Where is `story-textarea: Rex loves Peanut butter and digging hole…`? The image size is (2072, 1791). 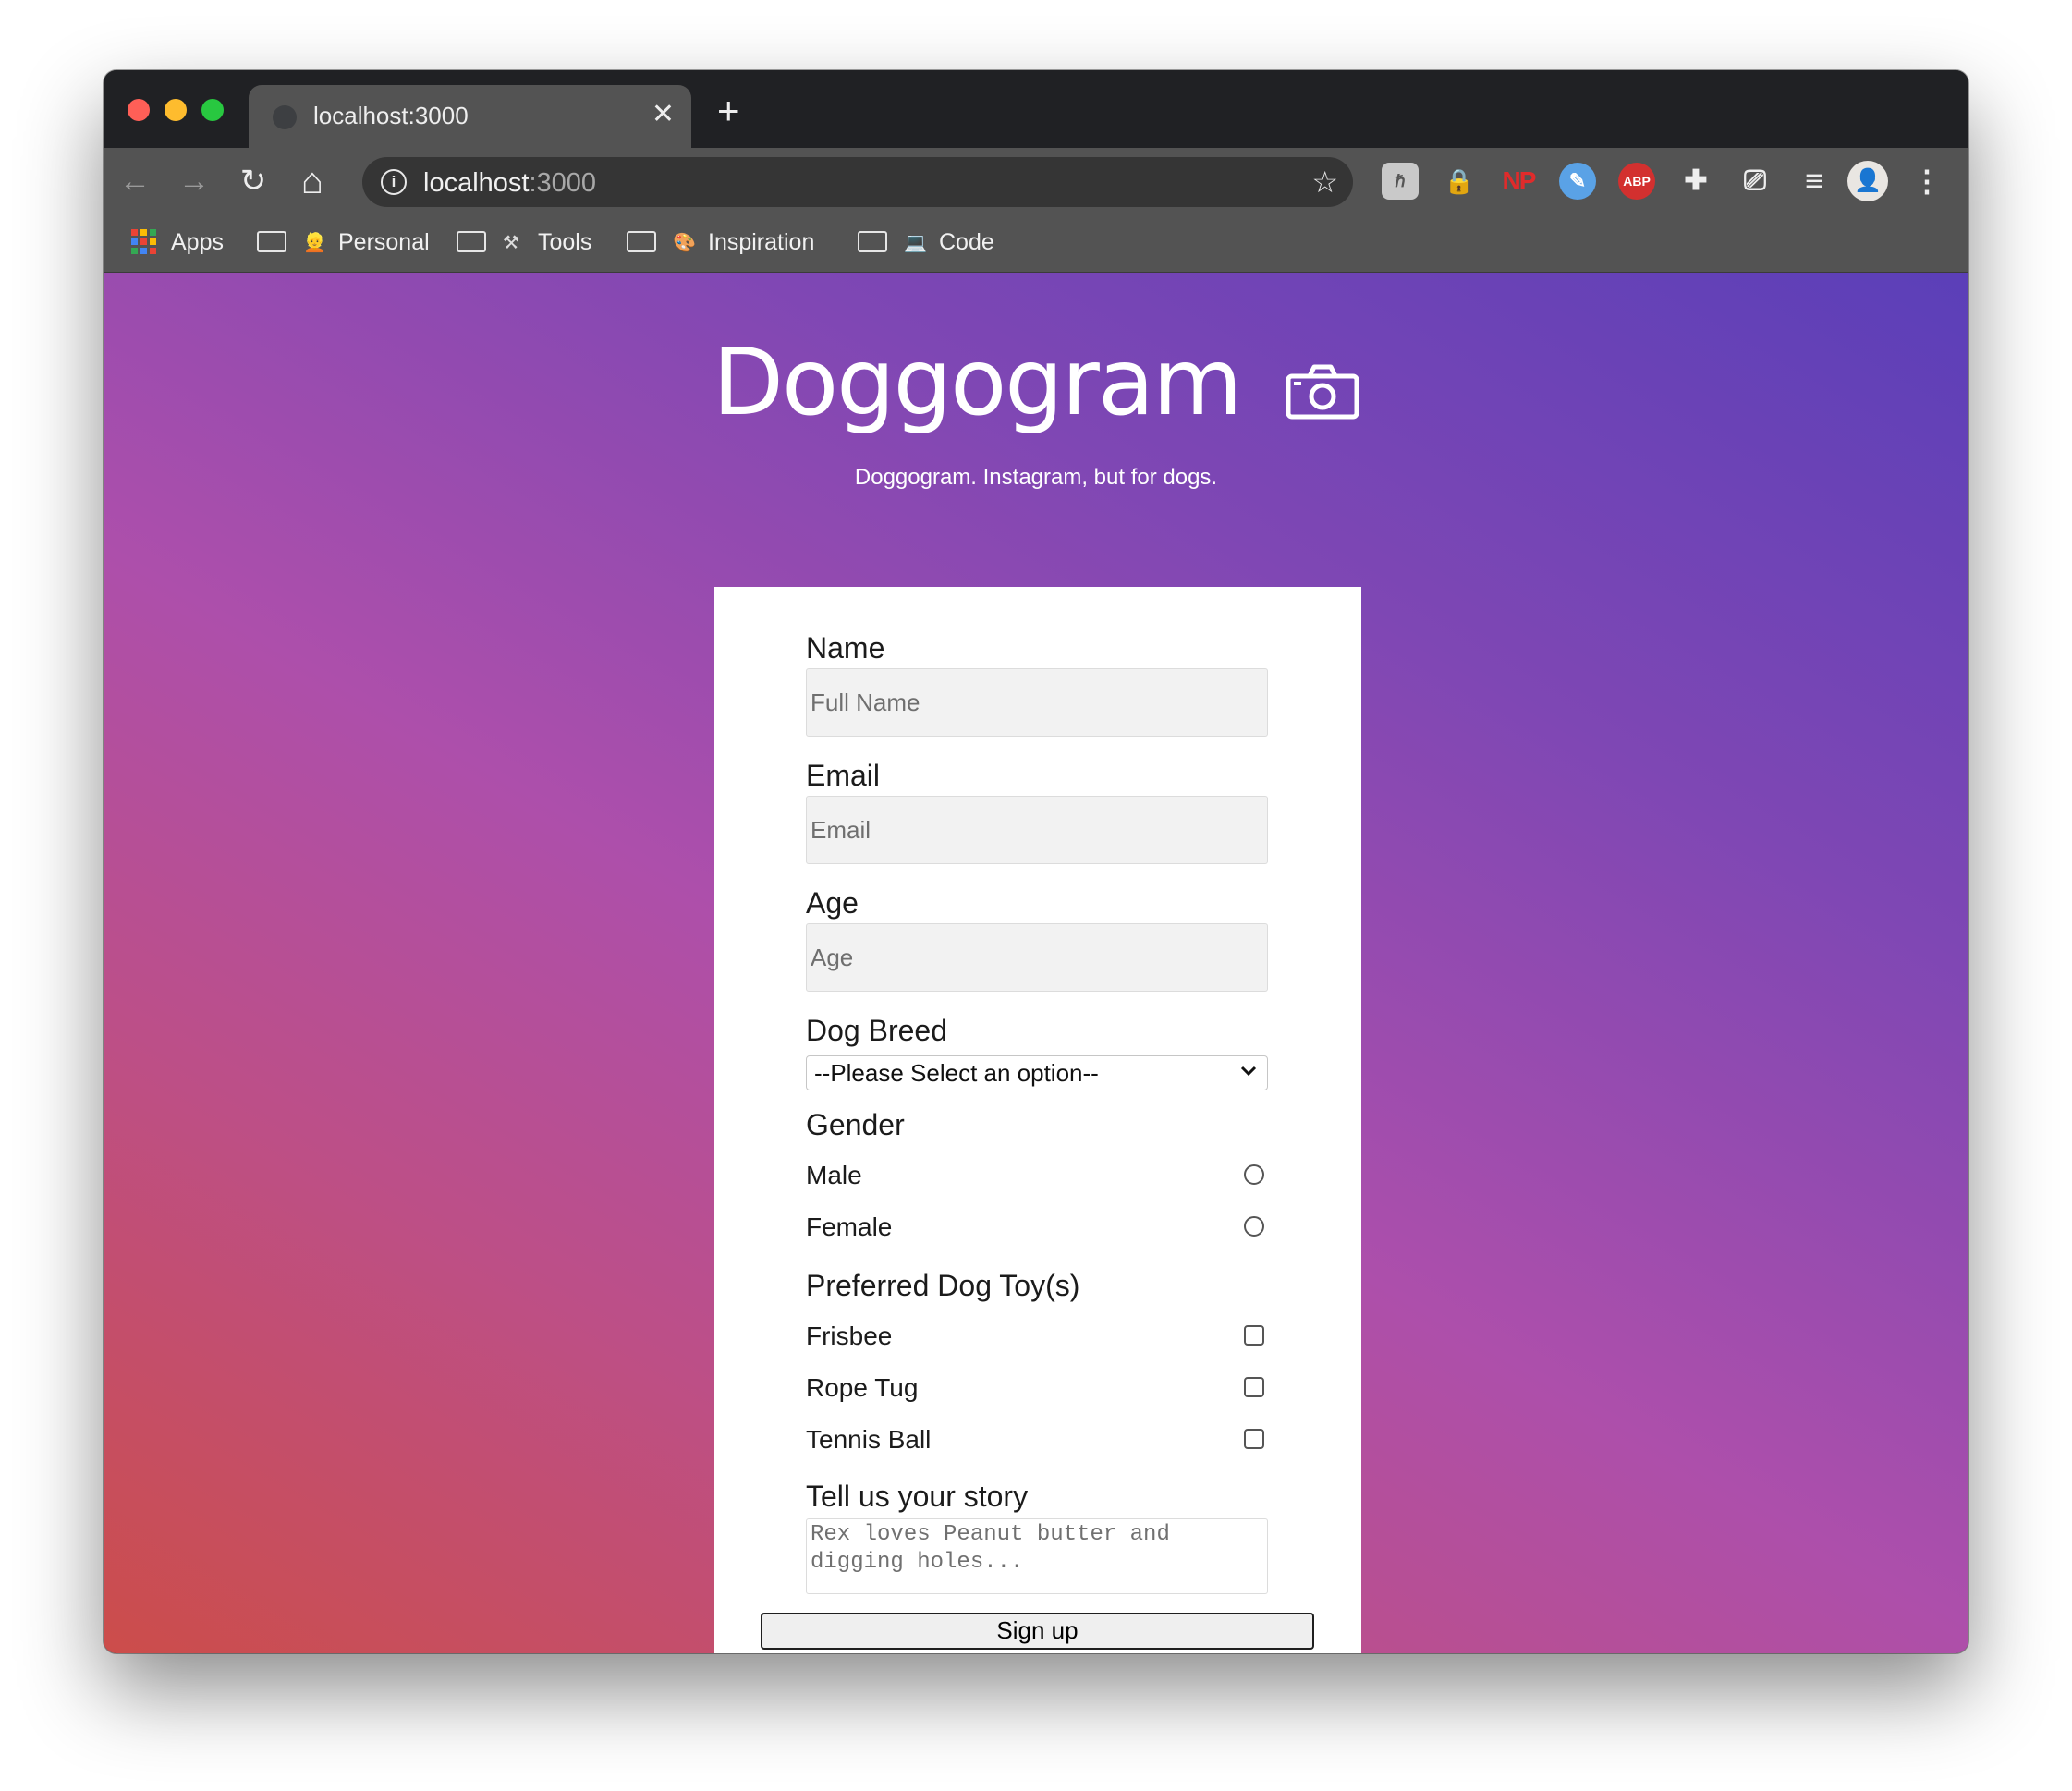
story-textarea: Rex loves Peanut butter and digging hole… is located at coordinates (1037, 1556).